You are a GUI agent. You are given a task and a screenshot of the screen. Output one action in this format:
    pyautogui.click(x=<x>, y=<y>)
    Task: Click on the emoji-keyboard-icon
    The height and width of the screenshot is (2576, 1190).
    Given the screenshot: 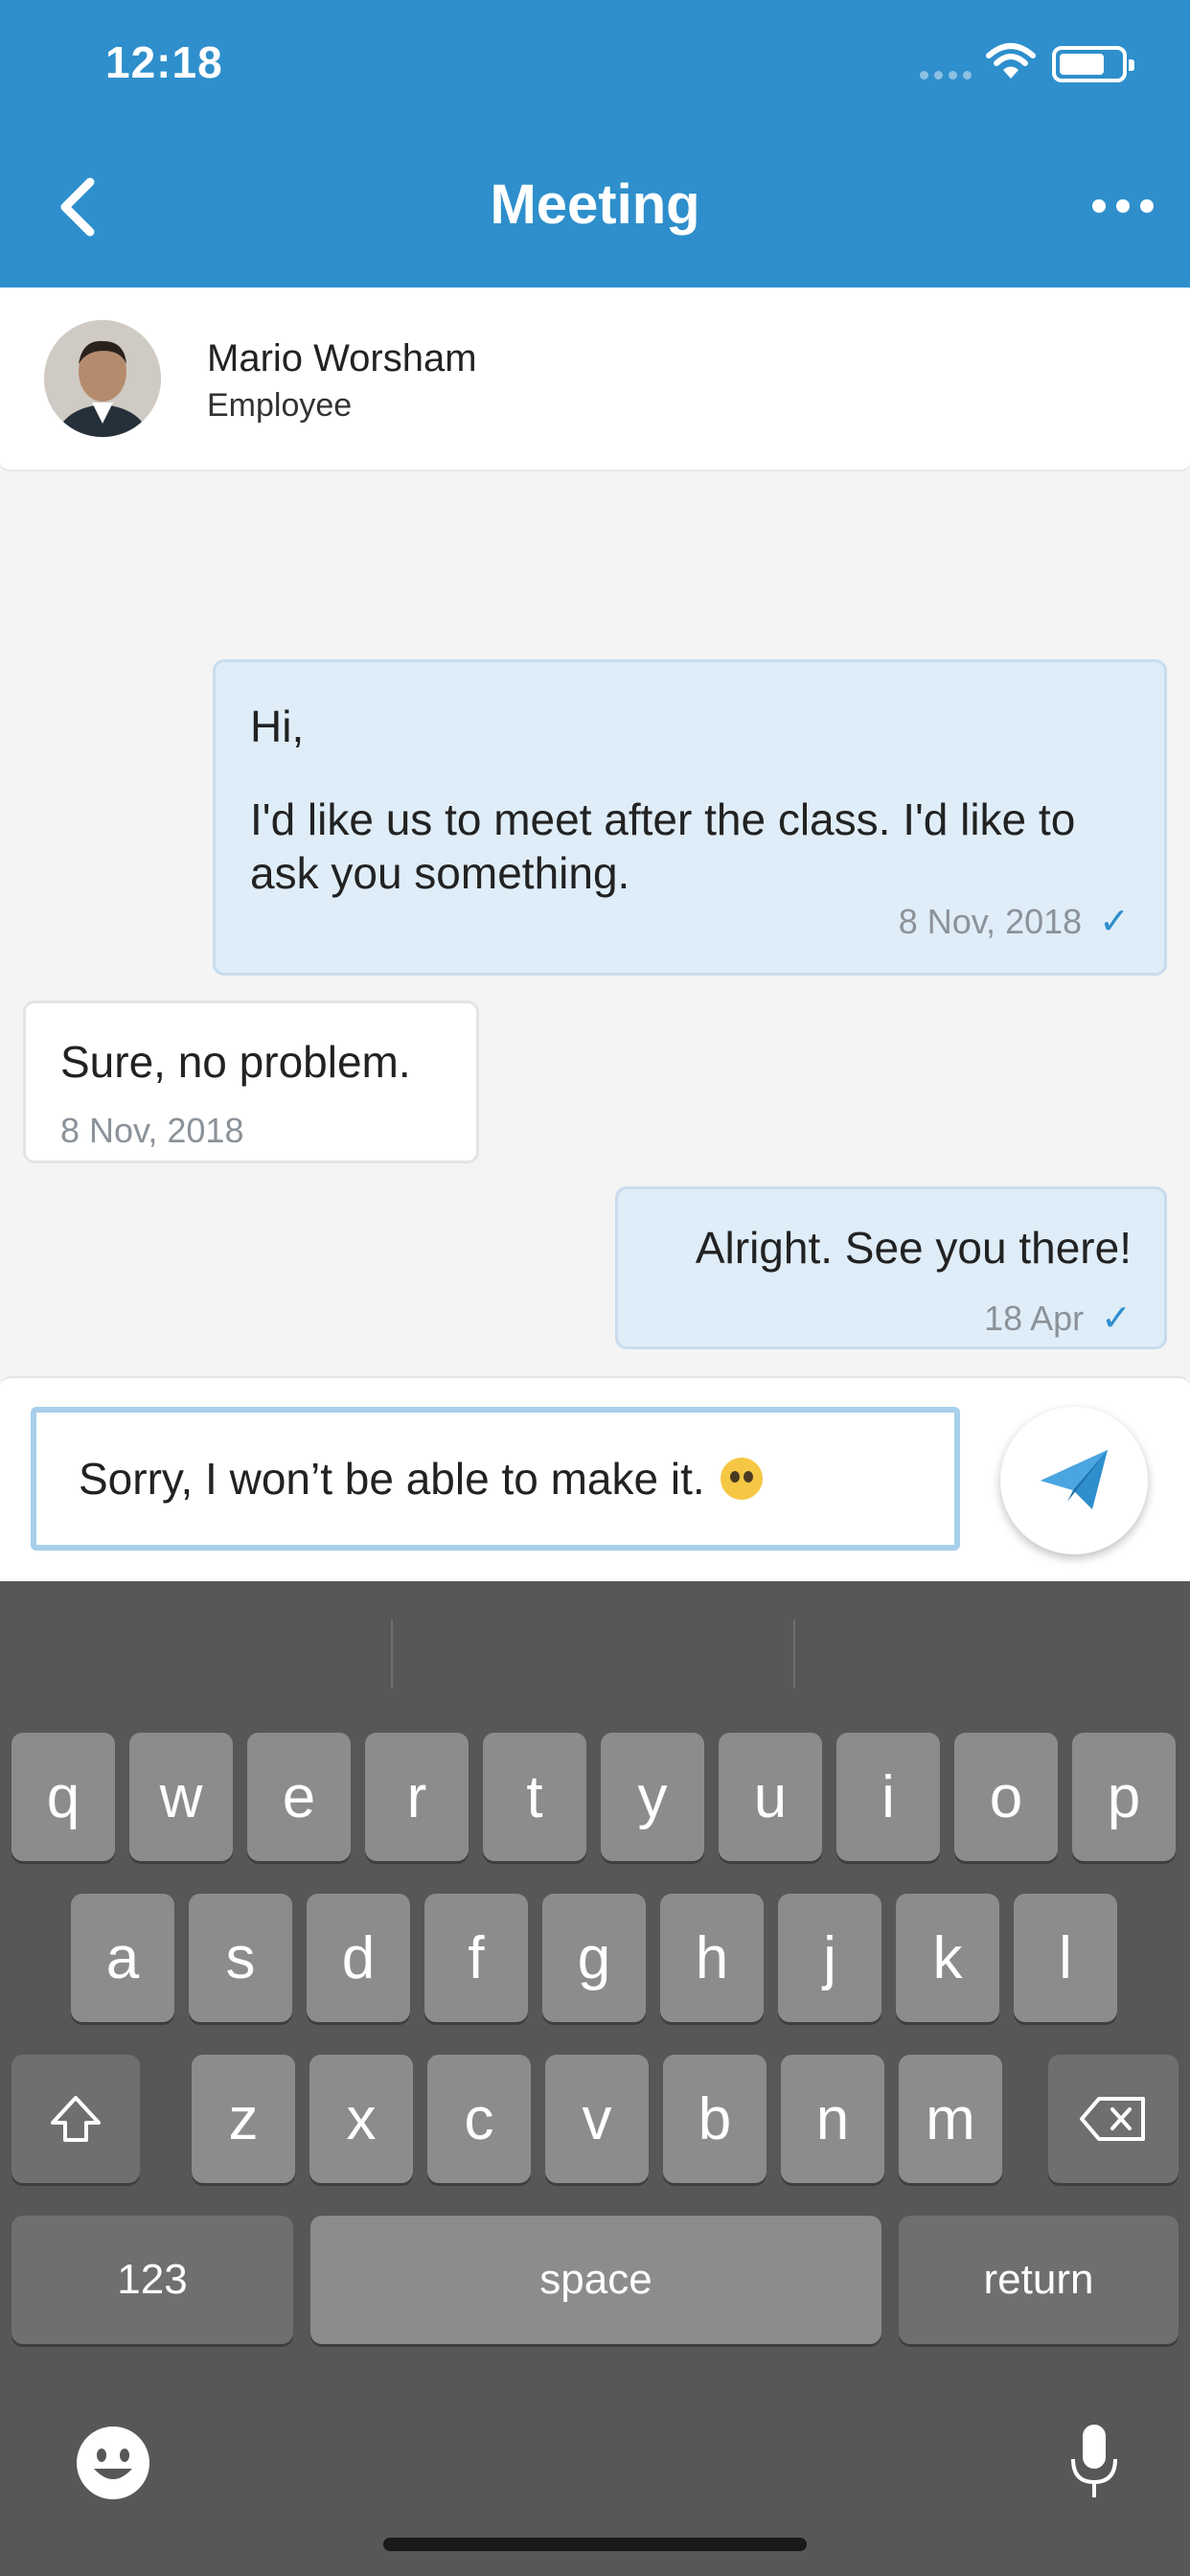 What is the action you would take?
    pyautogui.click(x=113, y=2463)
    